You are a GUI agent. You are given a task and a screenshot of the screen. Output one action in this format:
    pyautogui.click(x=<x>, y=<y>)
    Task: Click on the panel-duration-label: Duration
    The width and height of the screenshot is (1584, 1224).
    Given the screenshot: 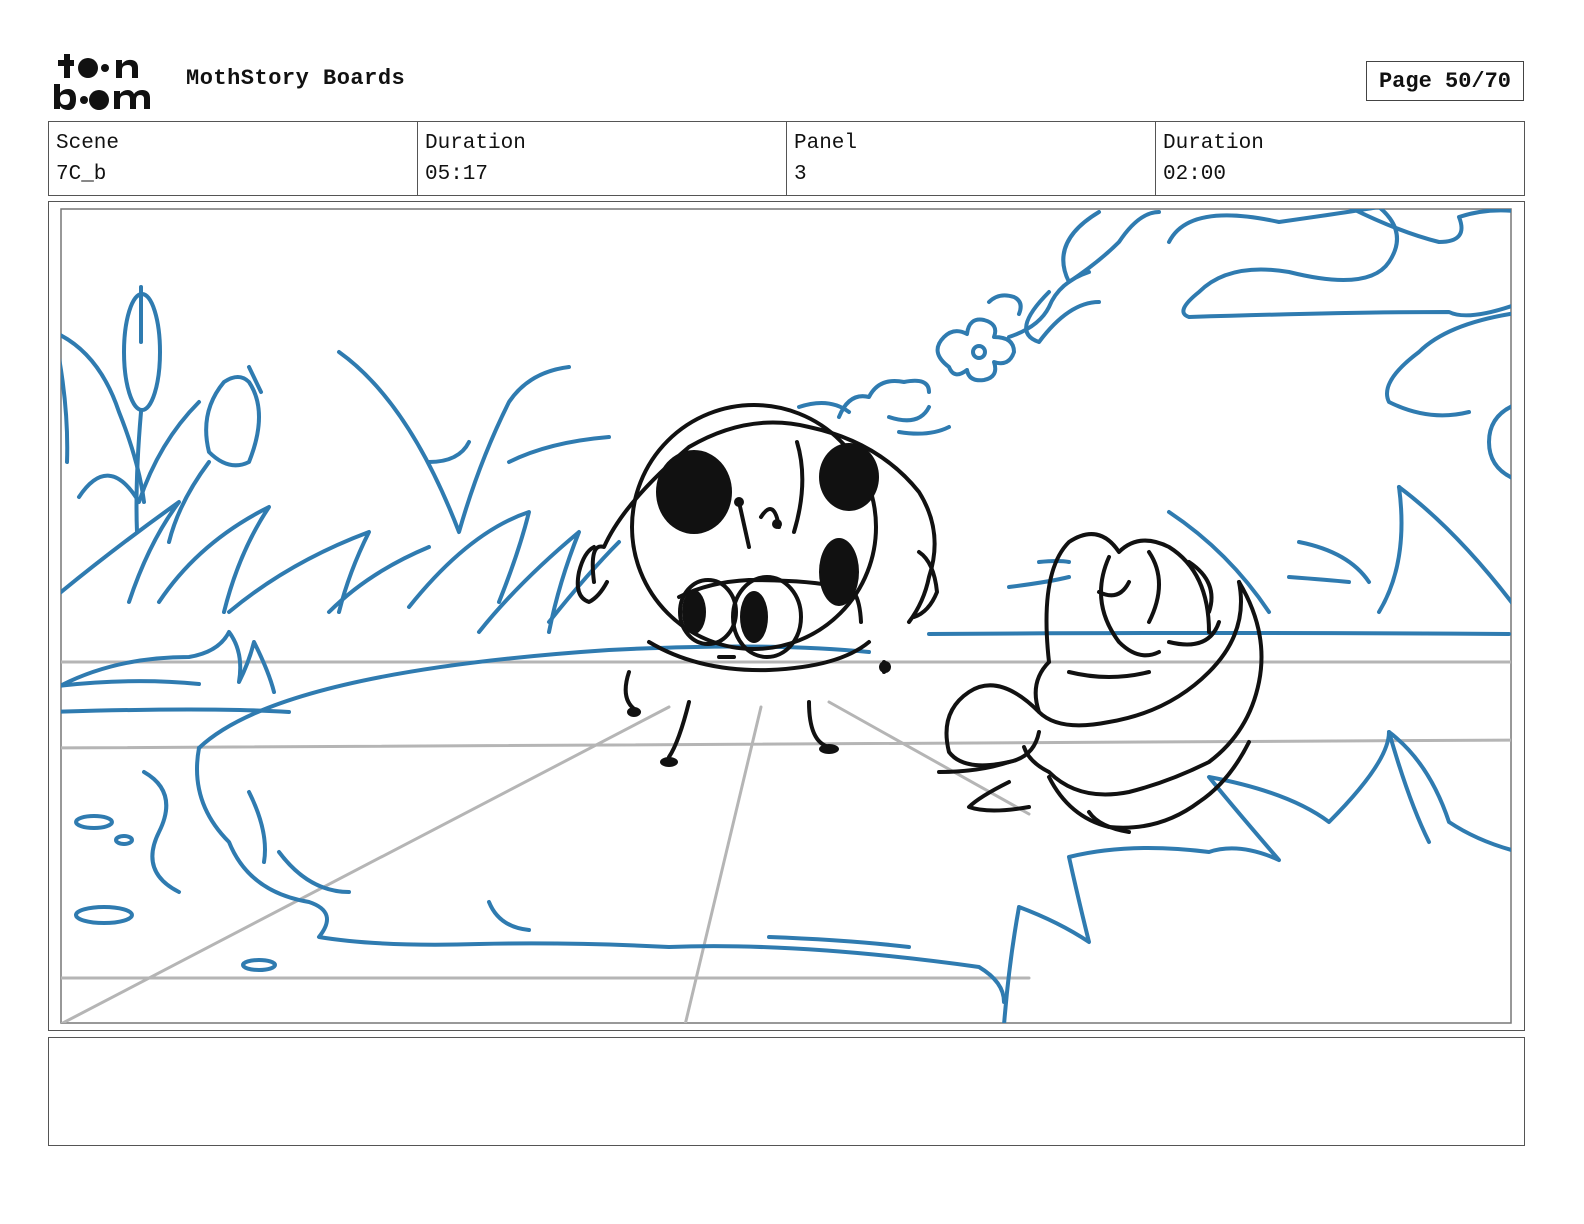 What is the action you would take?
    pyautogui.click(x=1213, y=143)
    